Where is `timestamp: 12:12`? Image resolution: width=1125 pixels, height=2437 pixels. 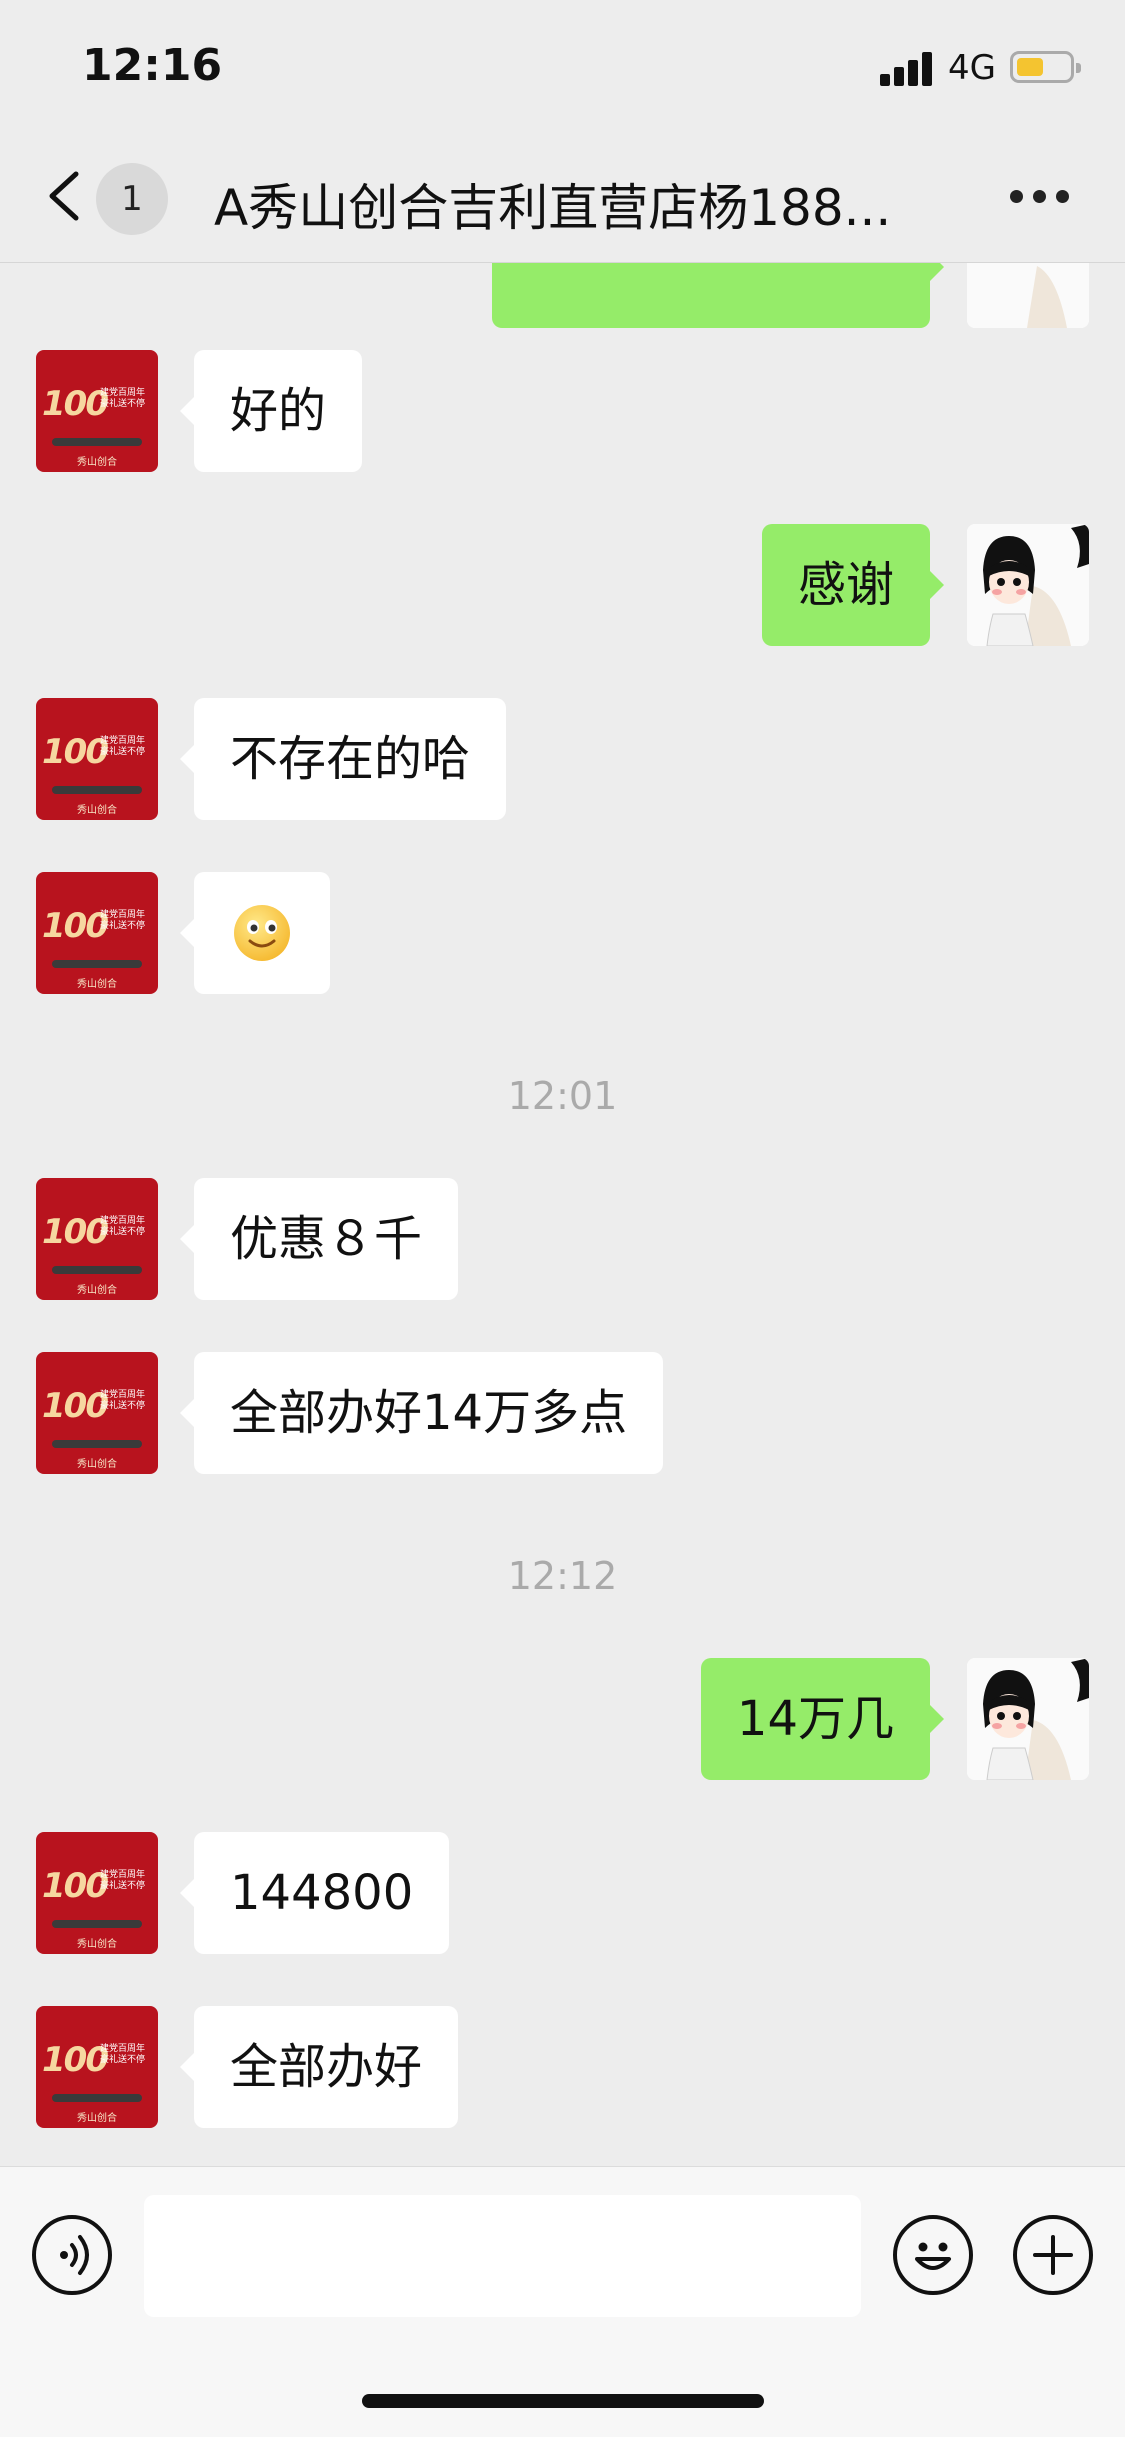 timestamp: 12:12 is located at coordinates (562, 1576).